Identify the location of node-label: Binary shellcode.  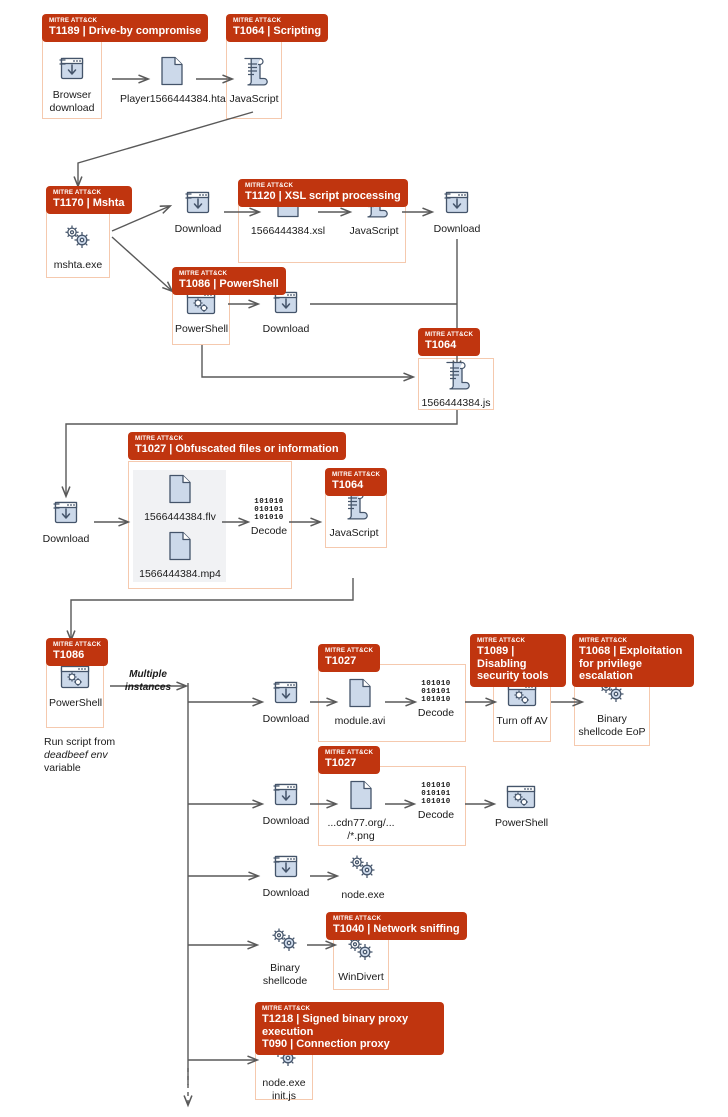
(285, 974).